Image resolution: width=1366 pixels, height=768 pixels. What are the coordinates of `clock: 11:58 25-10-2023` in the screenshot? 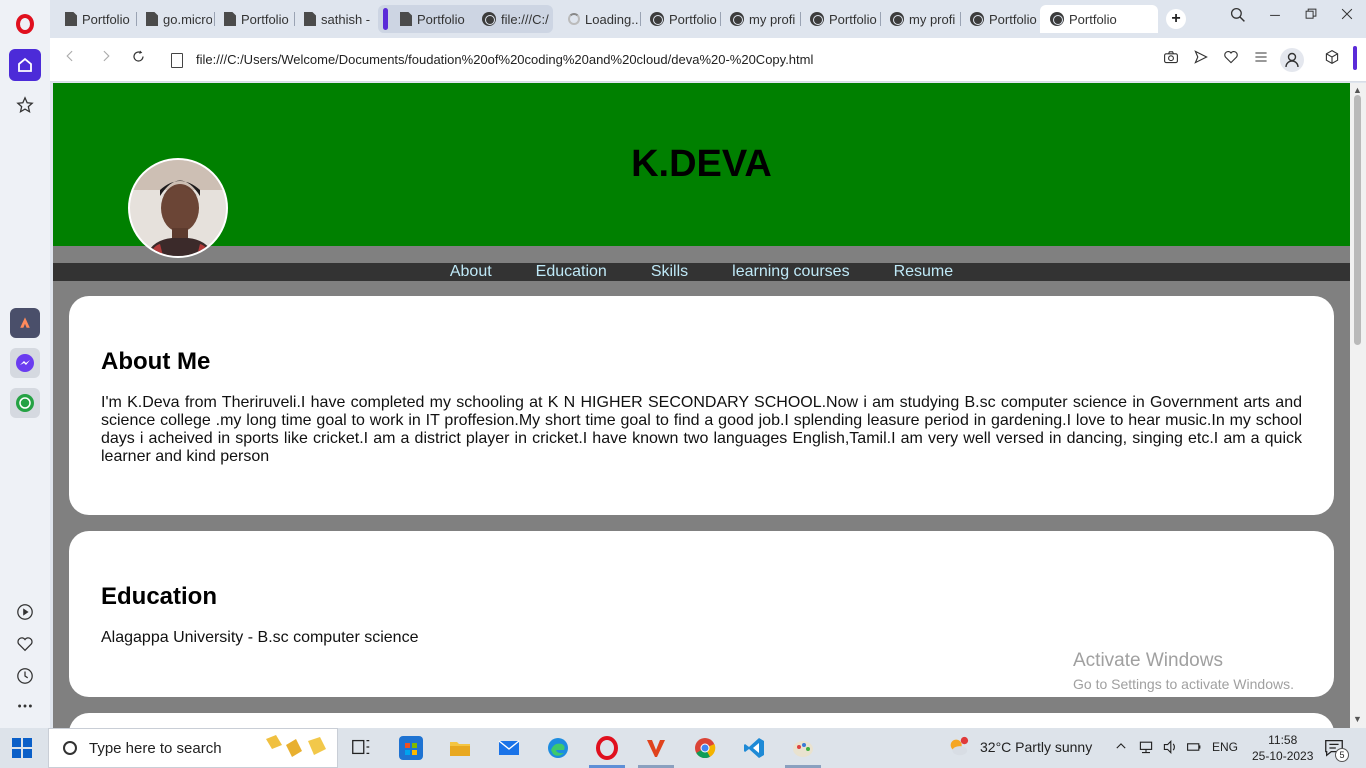 It's located at (1282, 748).